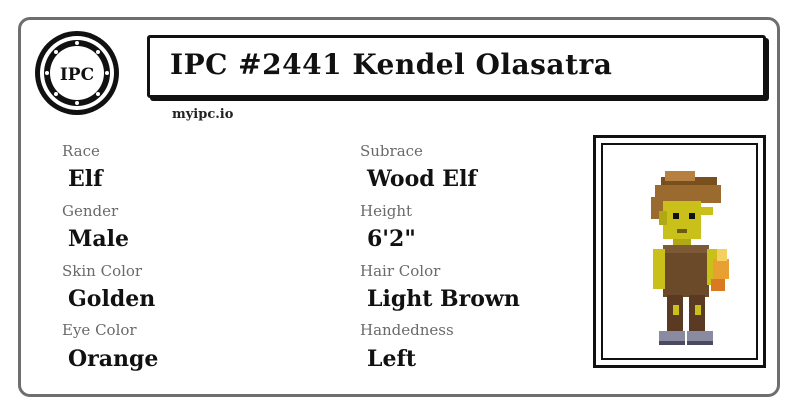  What do you see at coordinates (443, 299) in the screenshot?
I see `hair-color-value: Light Brown` at bounding box center [443, 299].